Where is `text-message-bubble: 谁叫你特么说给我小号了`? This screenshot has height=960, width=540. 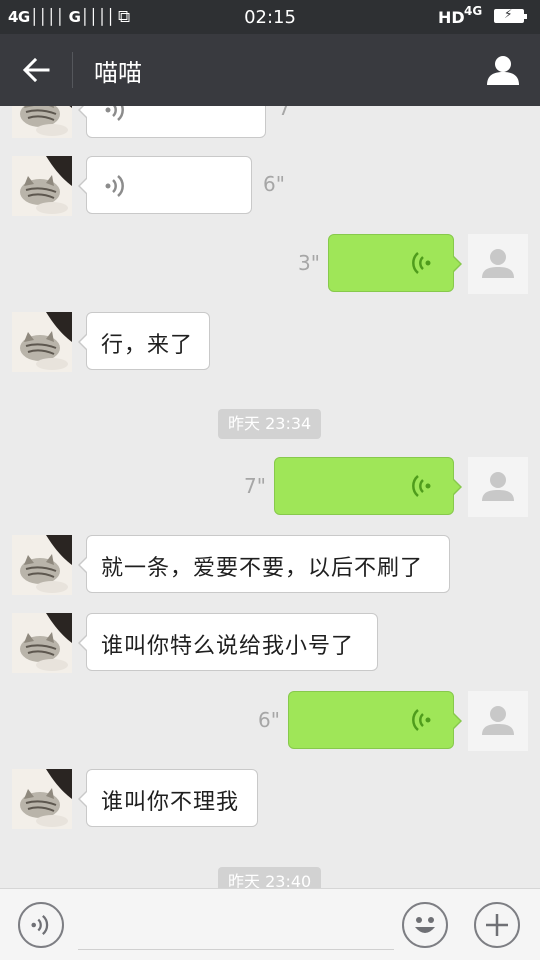
text-message-bubble: 谁叫你特么说给我小号了 is located at coordinates (228, 642).